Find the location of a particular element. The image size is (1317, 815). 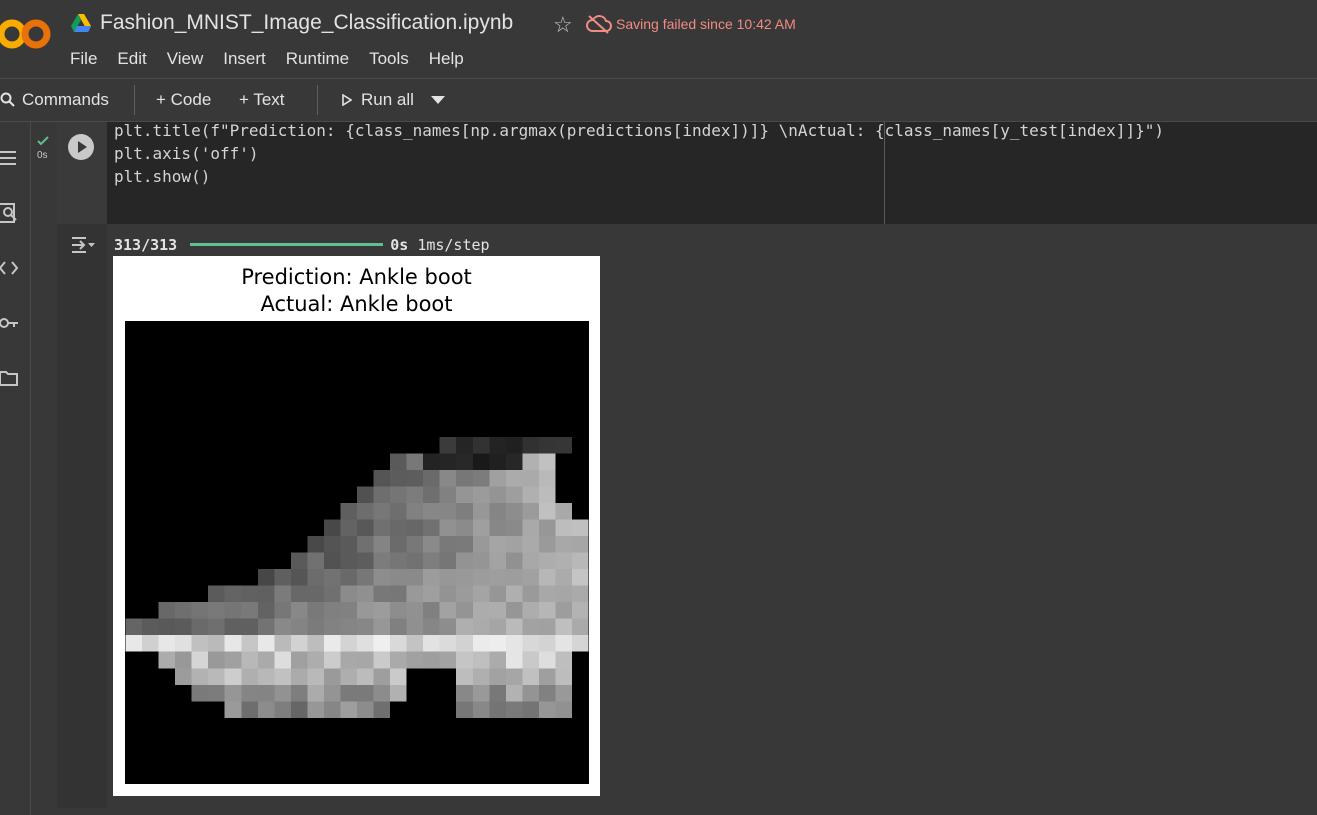

progress-bar is located at coordinates (286, 244).